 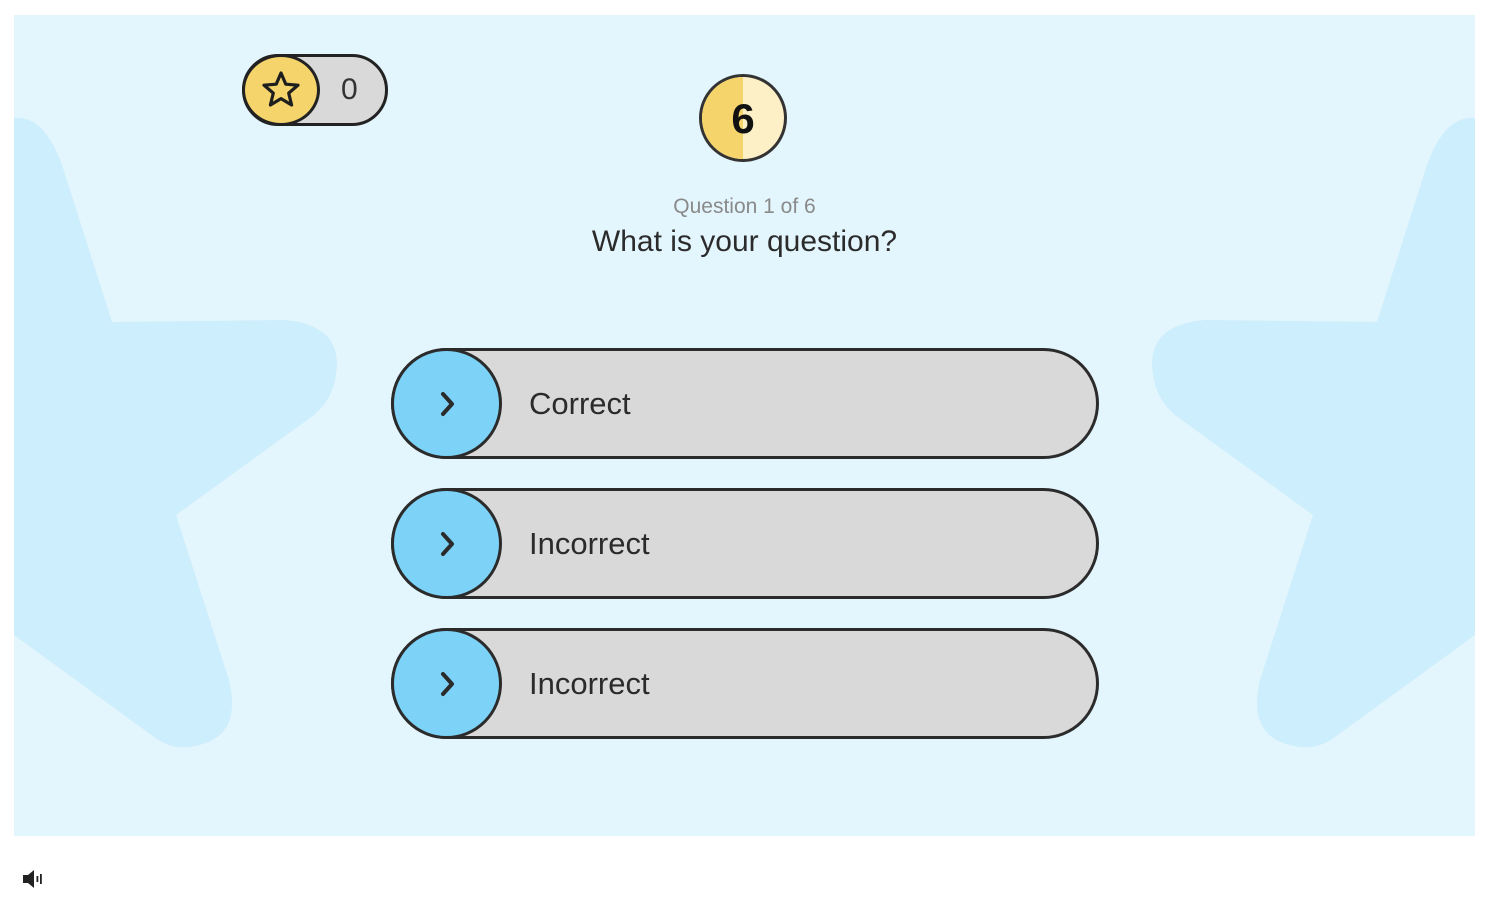 I want to click on volume-icon, so click(x=33, y=879).